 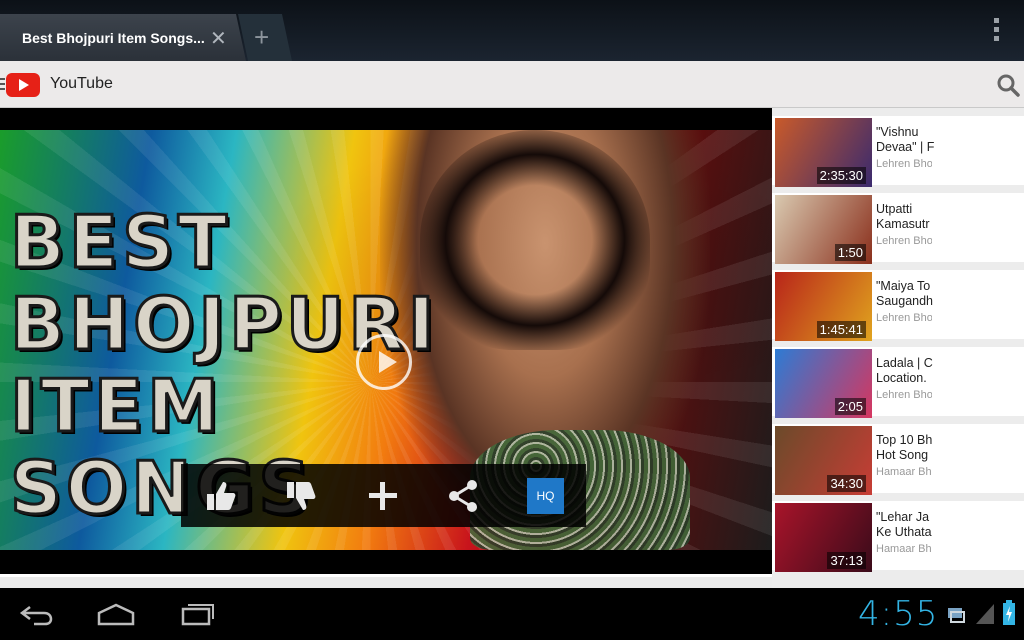 What do you see at coordinates (512, 614) in the screenshot?
I see `system-nav-bar: 4:55` at bounding box center [512, 614].